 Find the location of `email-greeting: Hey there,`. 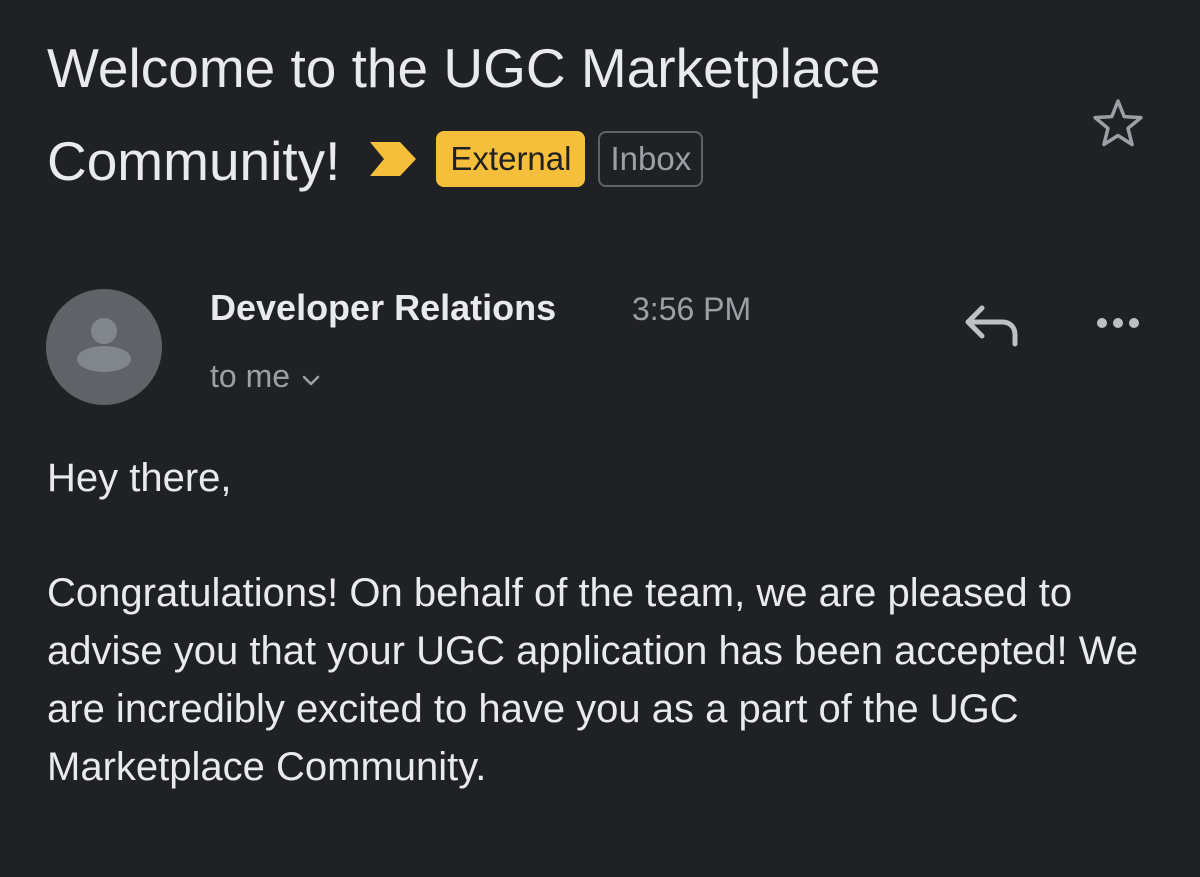

email-greeting: Hey there, is located at coordinates (139, 478).